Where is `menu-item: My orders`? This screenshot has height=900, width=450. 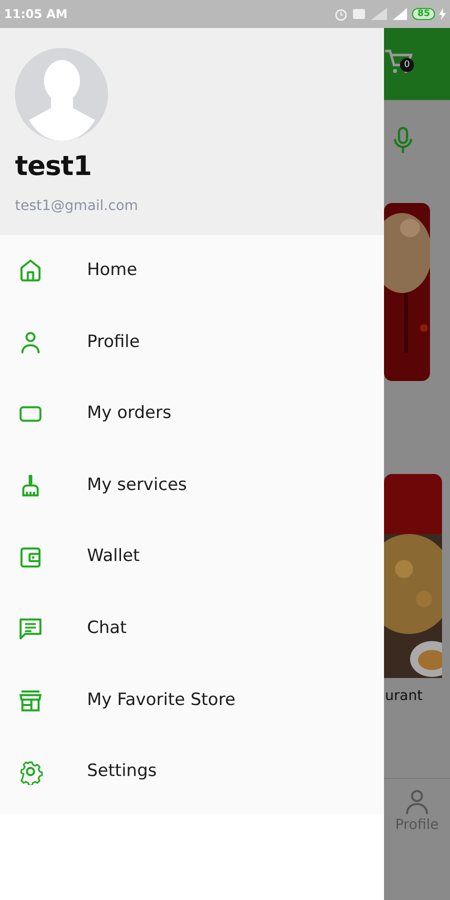 menu-item: My orders is located at coordinates (192, 414).